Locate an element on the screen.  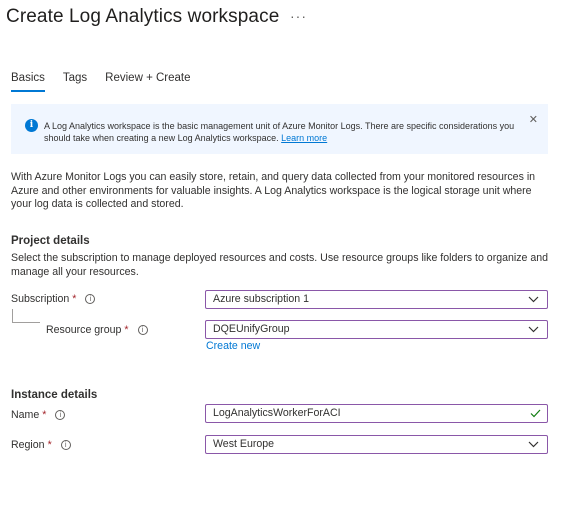
tab-bar: Basics Tags Review + Create is located at coordinates (110, 81).